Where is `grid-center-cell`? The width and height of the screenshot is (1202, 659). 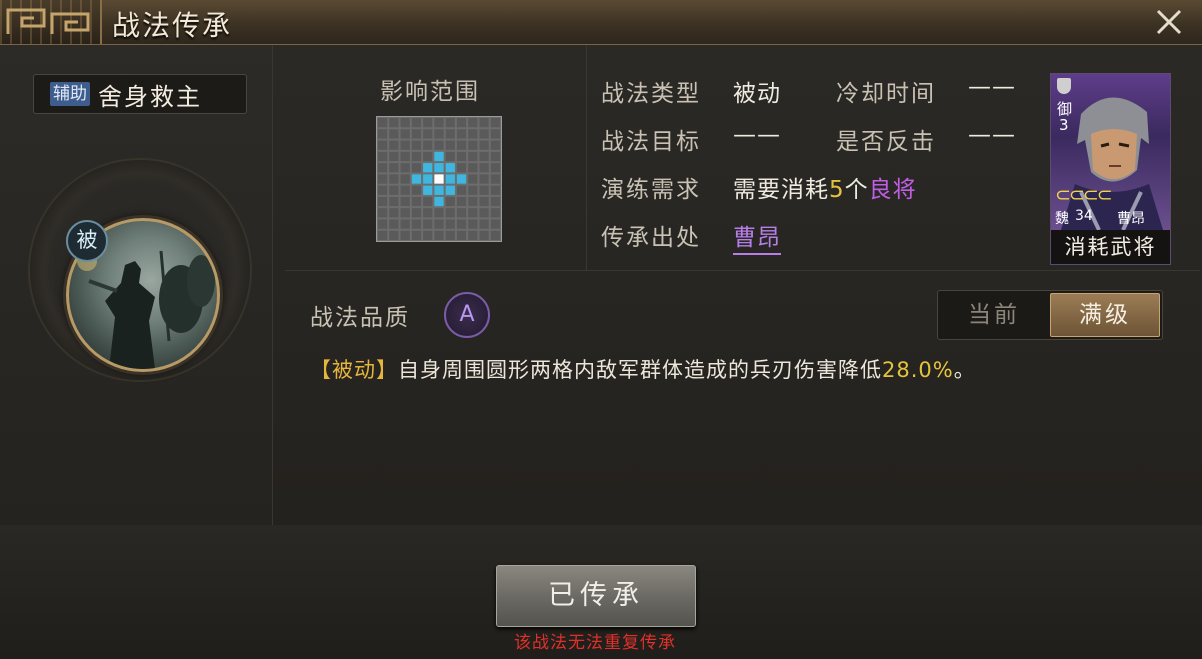 grid-center-cell is located at coordinates (439, 179).